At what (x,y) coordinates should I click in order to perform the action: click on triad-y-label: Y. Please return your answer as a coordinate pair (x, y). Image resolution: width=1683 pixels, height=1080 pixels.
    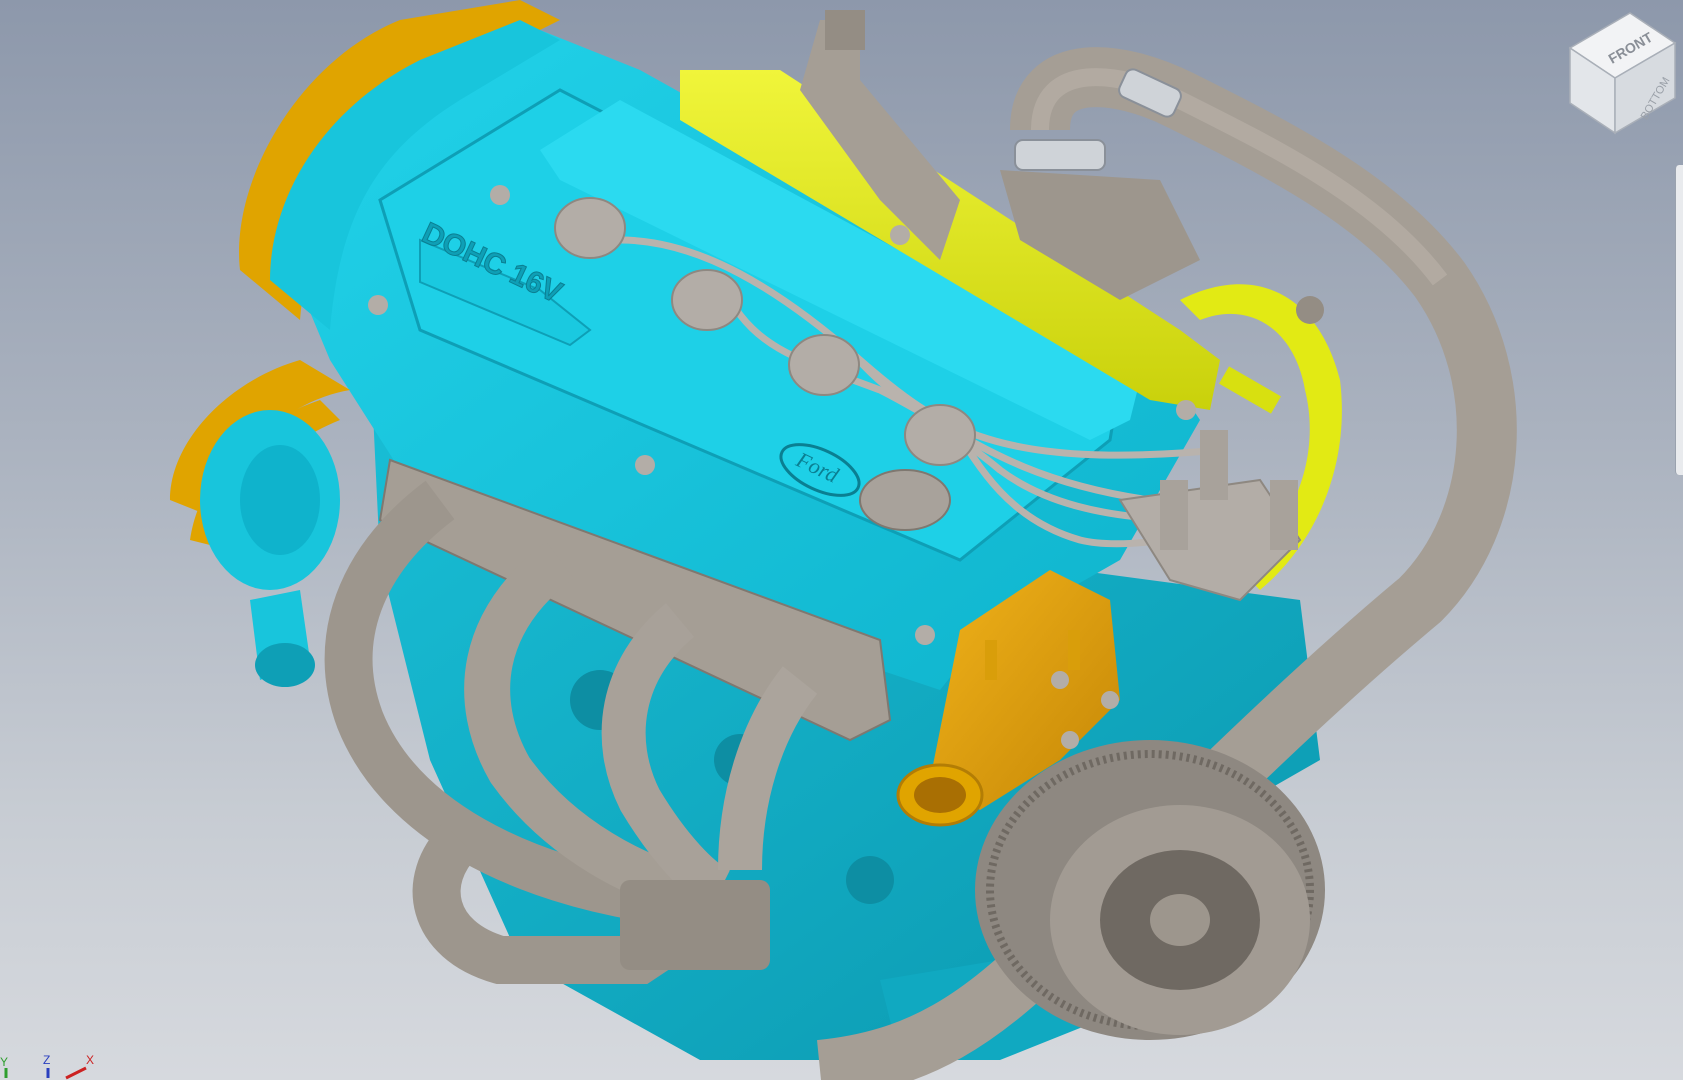
    Looking at the image, I should click on (4, 1062).